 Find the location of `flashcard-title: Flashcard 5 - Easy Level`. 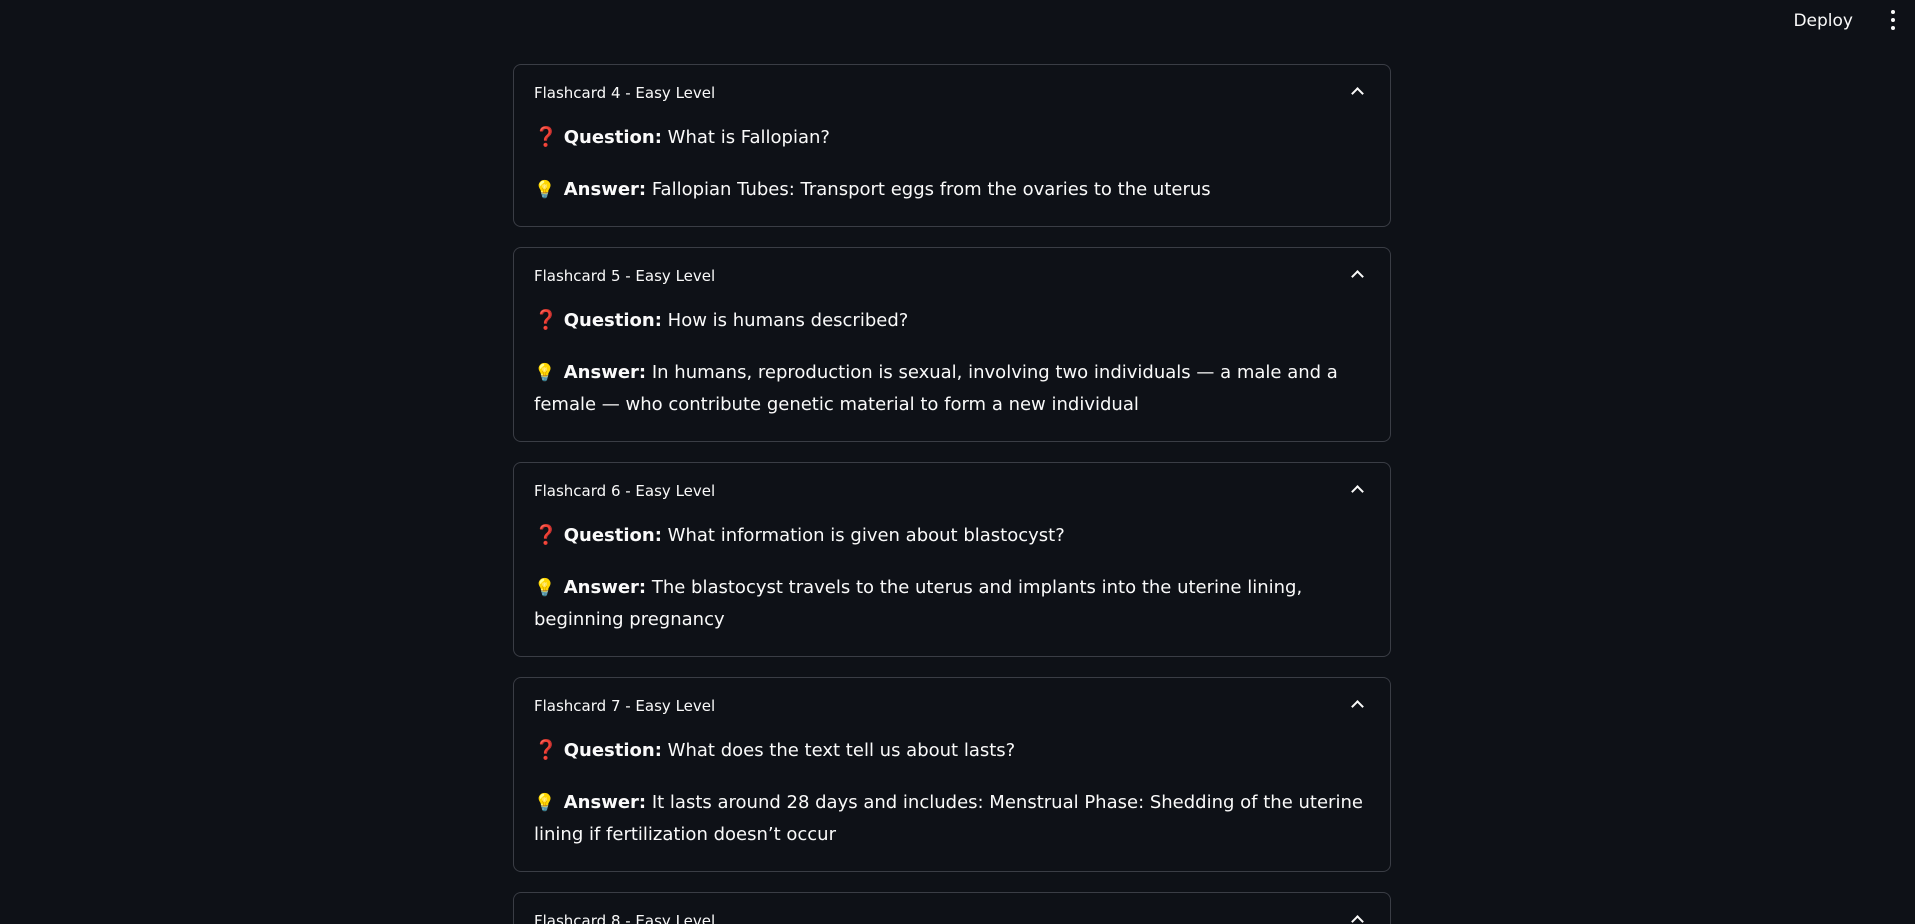

flashcard-title: Flashcard 5 - Easy Level is located at coordinates (625, 276).